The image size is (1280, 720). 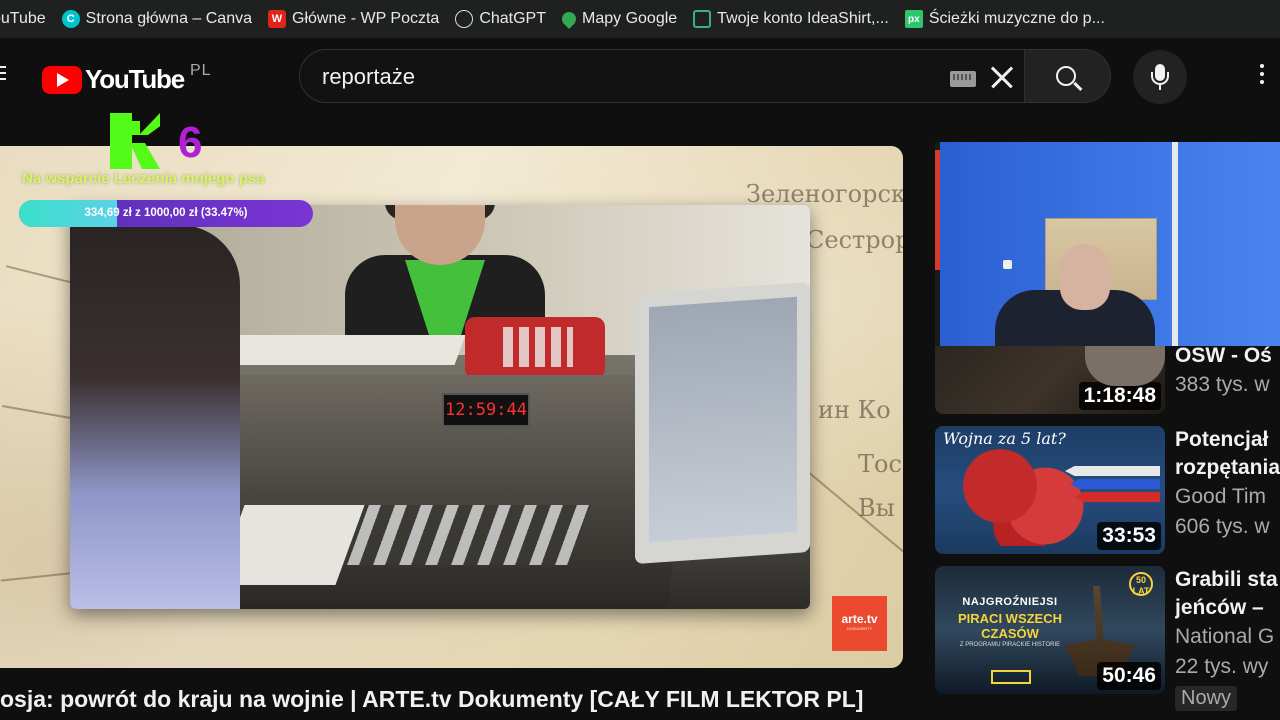 What do you see at coordinates (569, 19) in the screenshot?
I see `google-maps-icon` at bounding box center [569, 19].